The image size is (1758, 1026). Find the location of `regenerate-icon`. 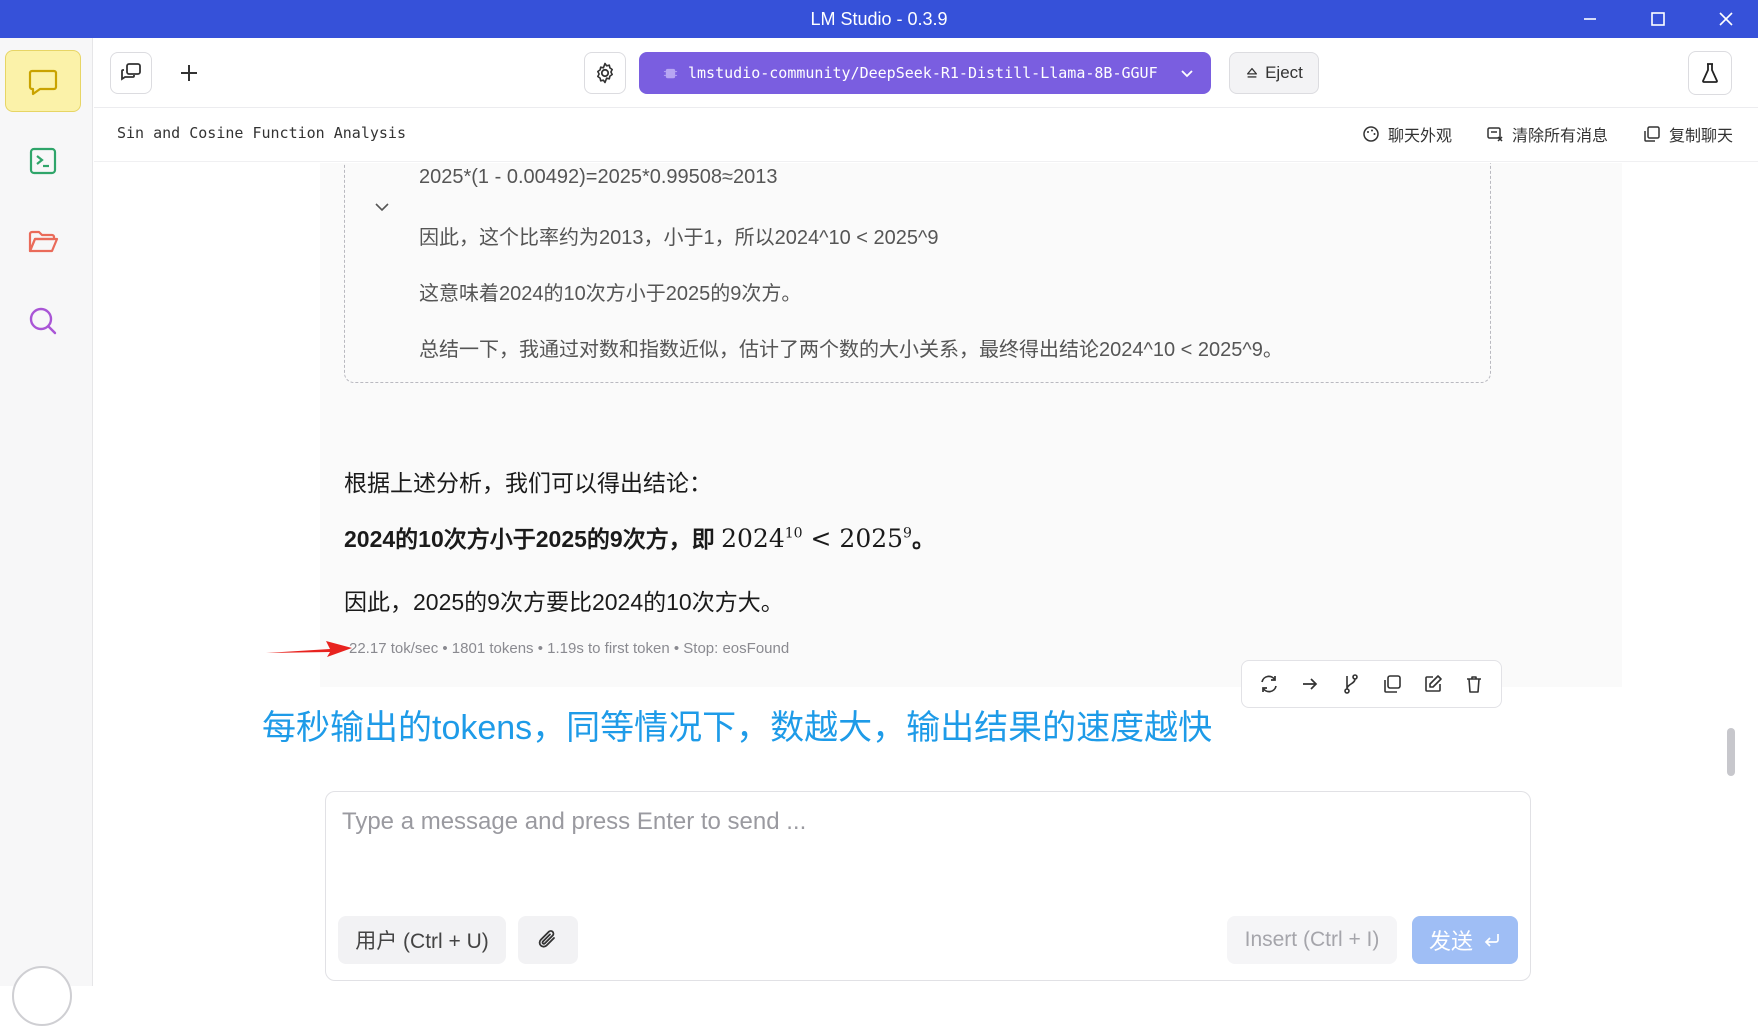

regenerate-icon is located at coordinates (1268, 684).